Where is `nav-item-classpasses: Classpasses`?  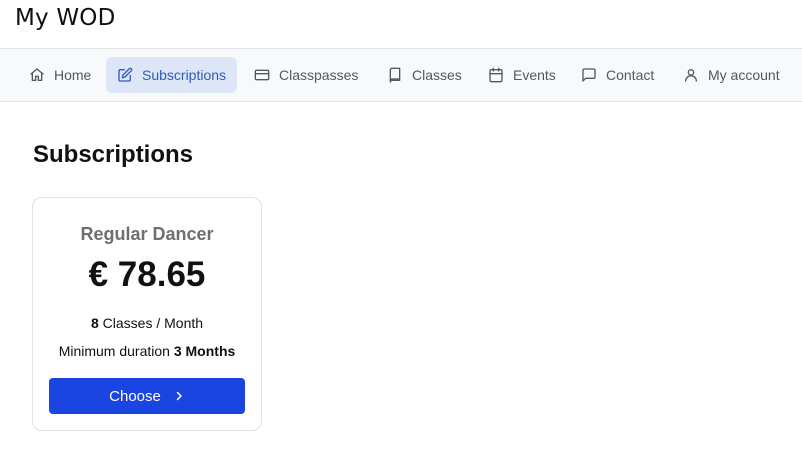
nav-item-classpasses: Classpasses is located at coordinates (306, 75).